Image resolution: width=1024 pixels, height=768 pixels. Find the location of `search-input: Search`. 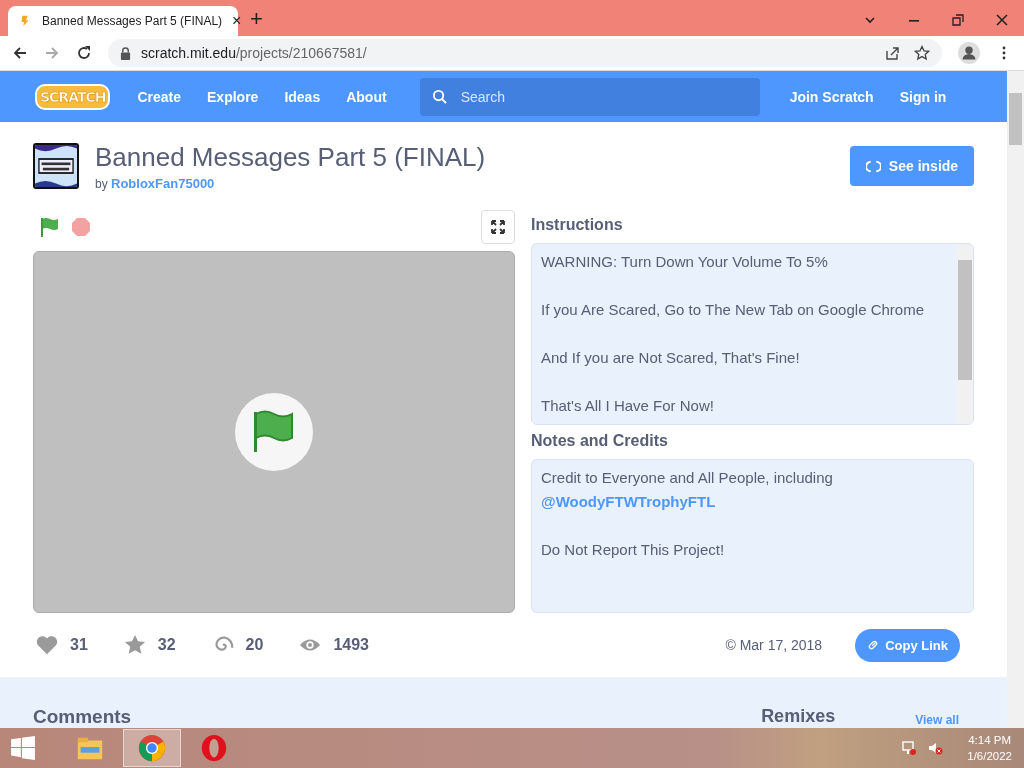

search-input: Search is located at coordinates (603, 96).